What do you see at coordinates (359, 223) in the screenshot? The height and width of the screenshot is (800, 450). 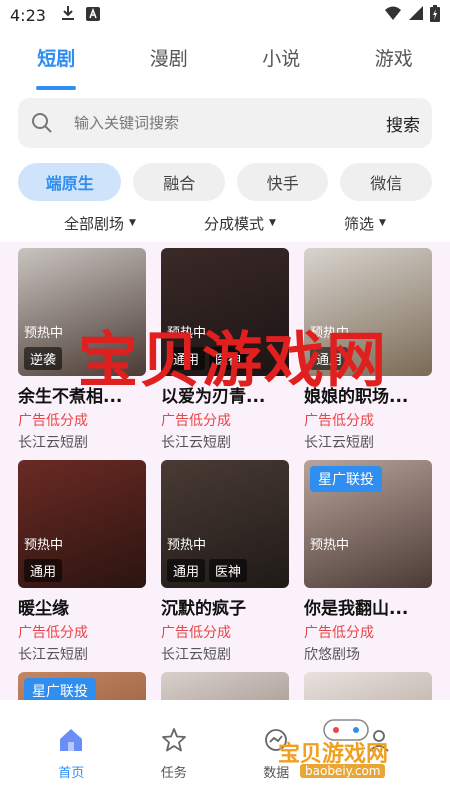 I see `dropdown-label: 筛选` at bounding box center [359, 223].